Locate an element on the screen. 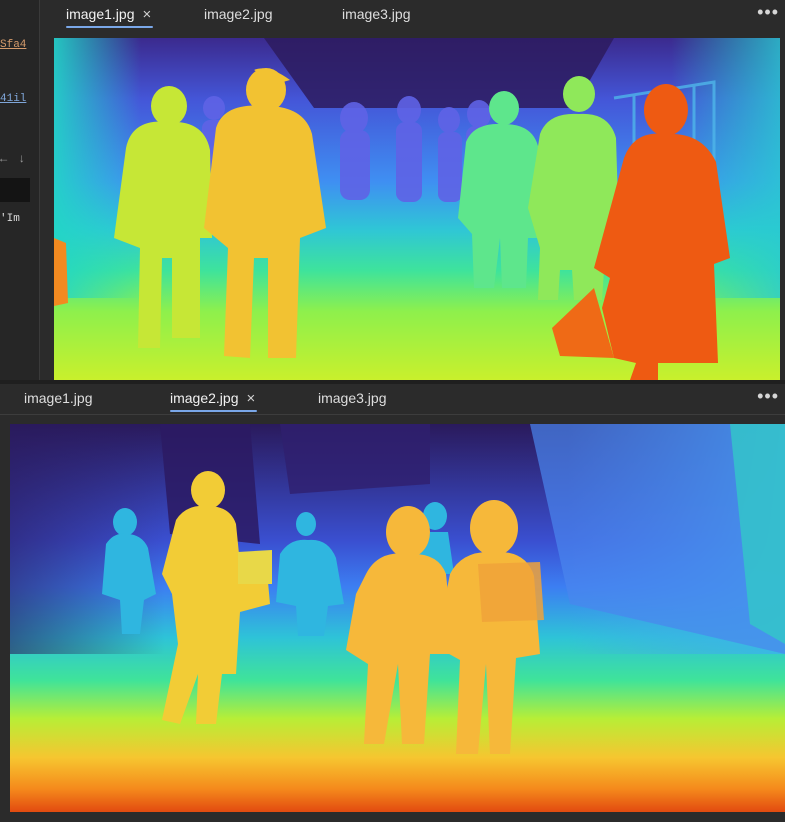  top-tab-bar: image1.jpg × image2.jpg image3.jpg ••• is located at coordinates (413, 14).